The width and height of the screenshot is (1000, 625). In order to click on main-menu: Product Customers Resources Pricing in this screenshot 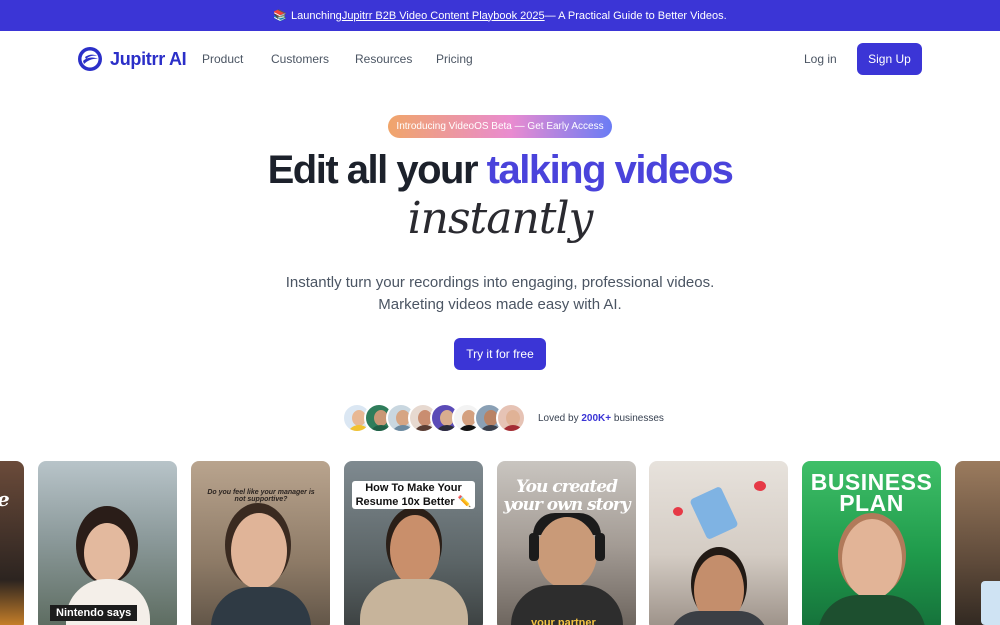, I will do `click(344, 59)`.